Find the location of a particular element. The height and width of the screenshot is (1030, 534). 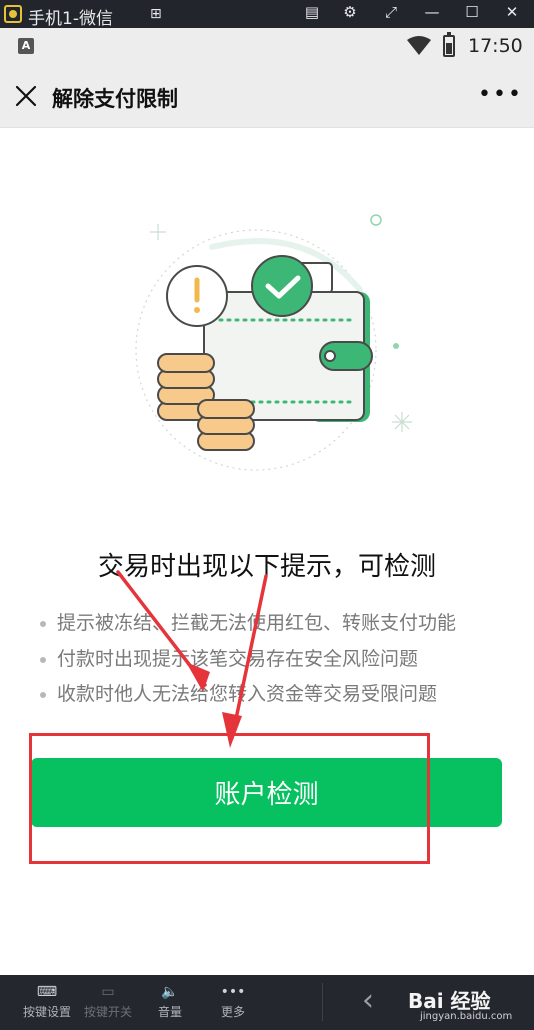

volume-button: 🔈 音量 is located at coordinates (170, 1000).